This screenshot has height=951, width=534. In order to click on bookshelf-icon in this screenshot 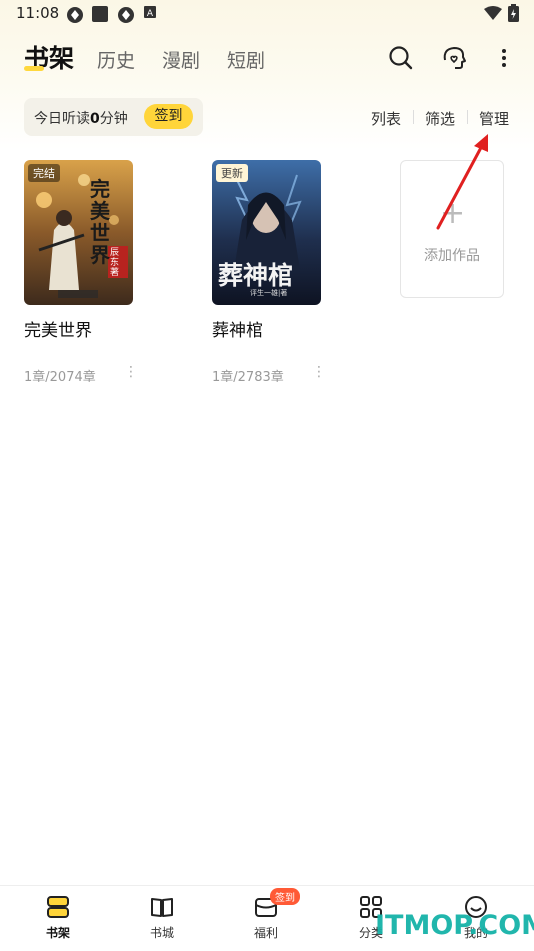, I will do `click(58, 907)`.